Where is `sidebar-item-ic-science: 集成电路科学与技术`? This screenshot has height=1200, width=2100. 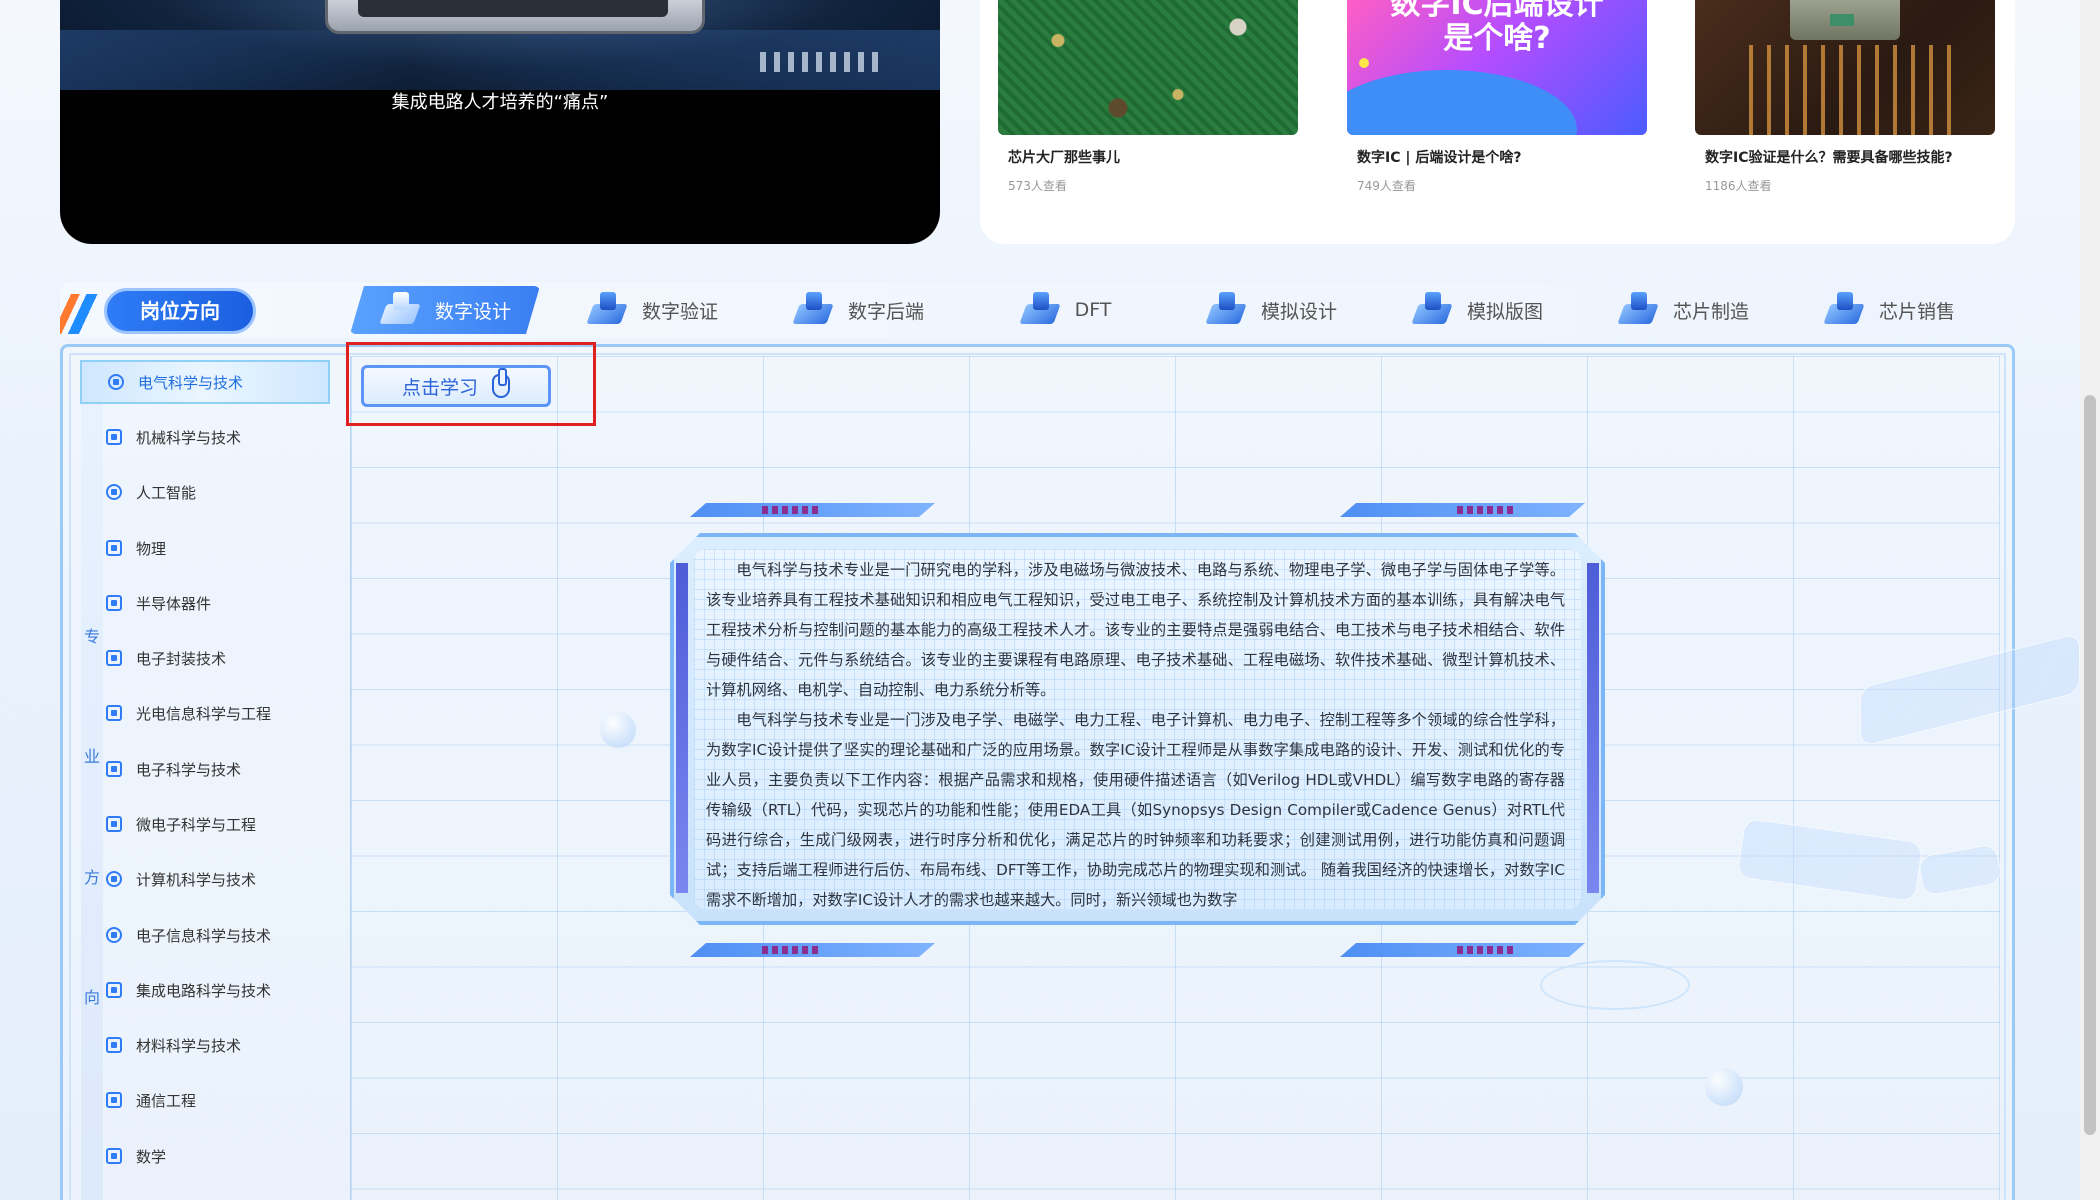 sidebar-item-ic-science: 集成电路科学与技术 is located at coordinates (205, 990).